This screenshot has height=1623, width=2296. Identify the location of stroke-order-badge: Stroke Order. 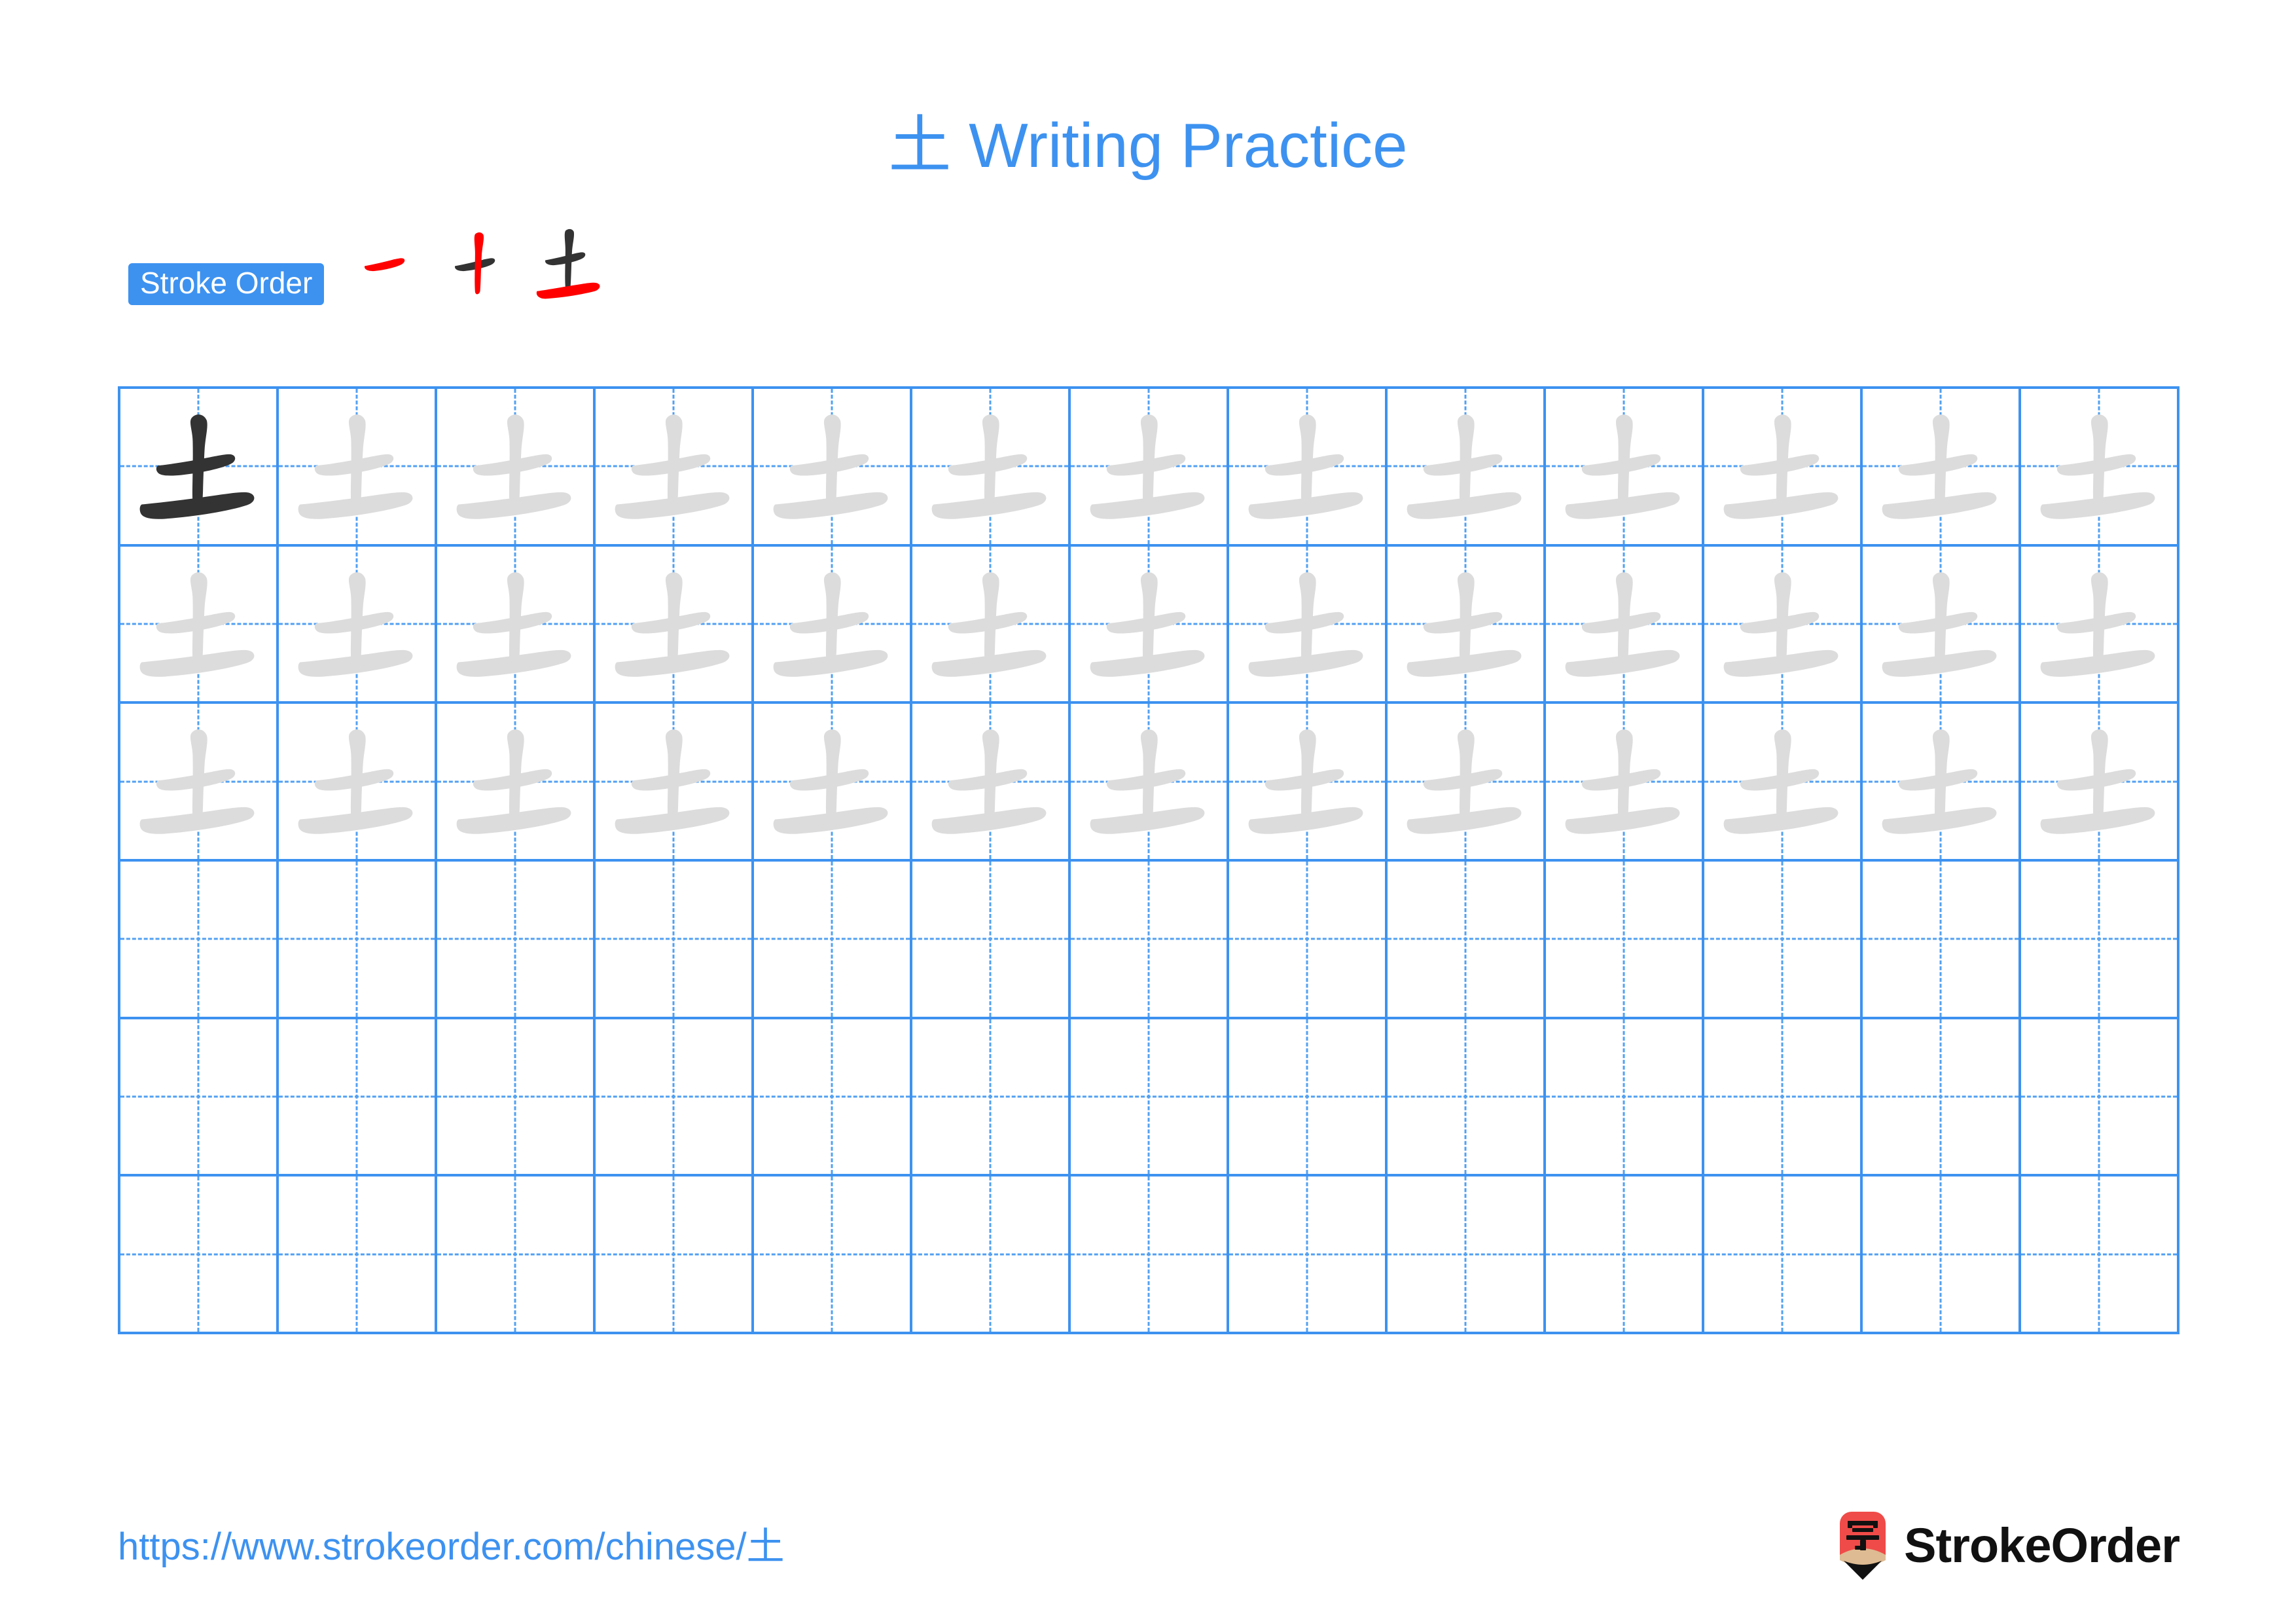
(226, 284).